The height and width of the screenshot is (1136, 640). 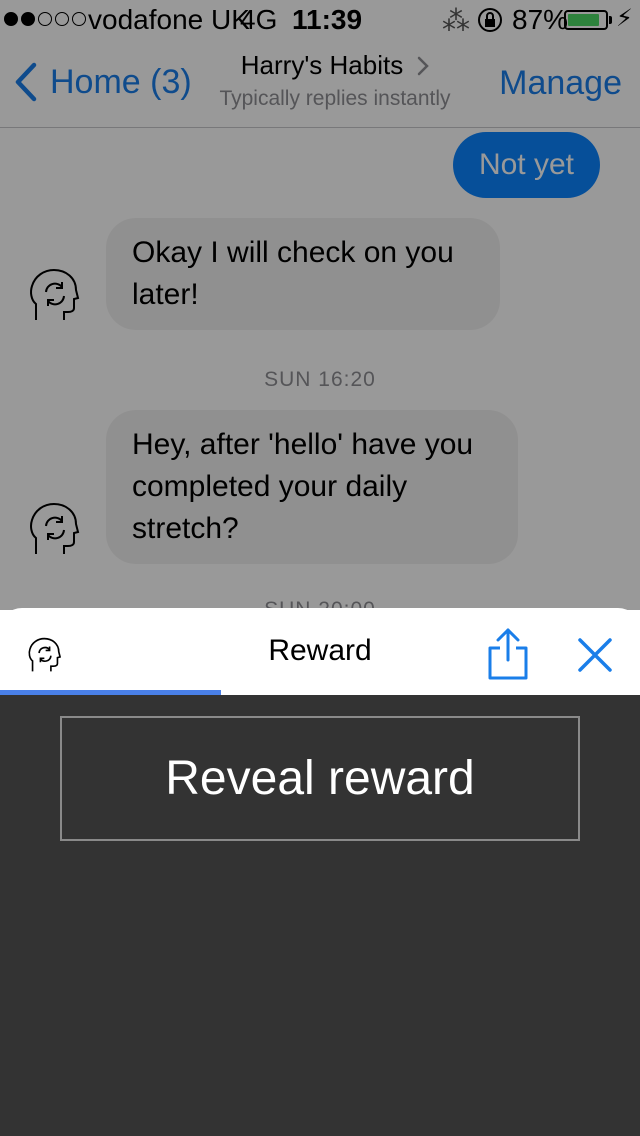 I want to click on webview-title: Reward, so click(x=320, y=650).